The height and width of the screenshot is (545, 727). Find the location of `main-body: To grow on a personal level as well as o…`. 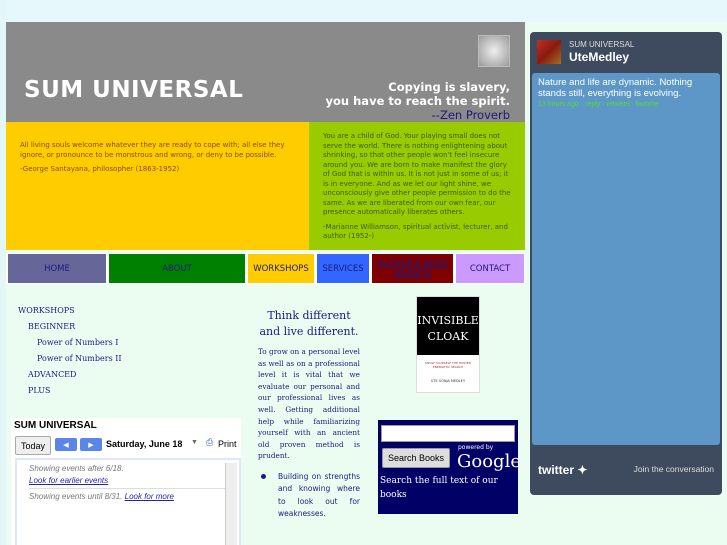

main-body: To grow on a personal level as well as o… is located at coordinates (309, 404).